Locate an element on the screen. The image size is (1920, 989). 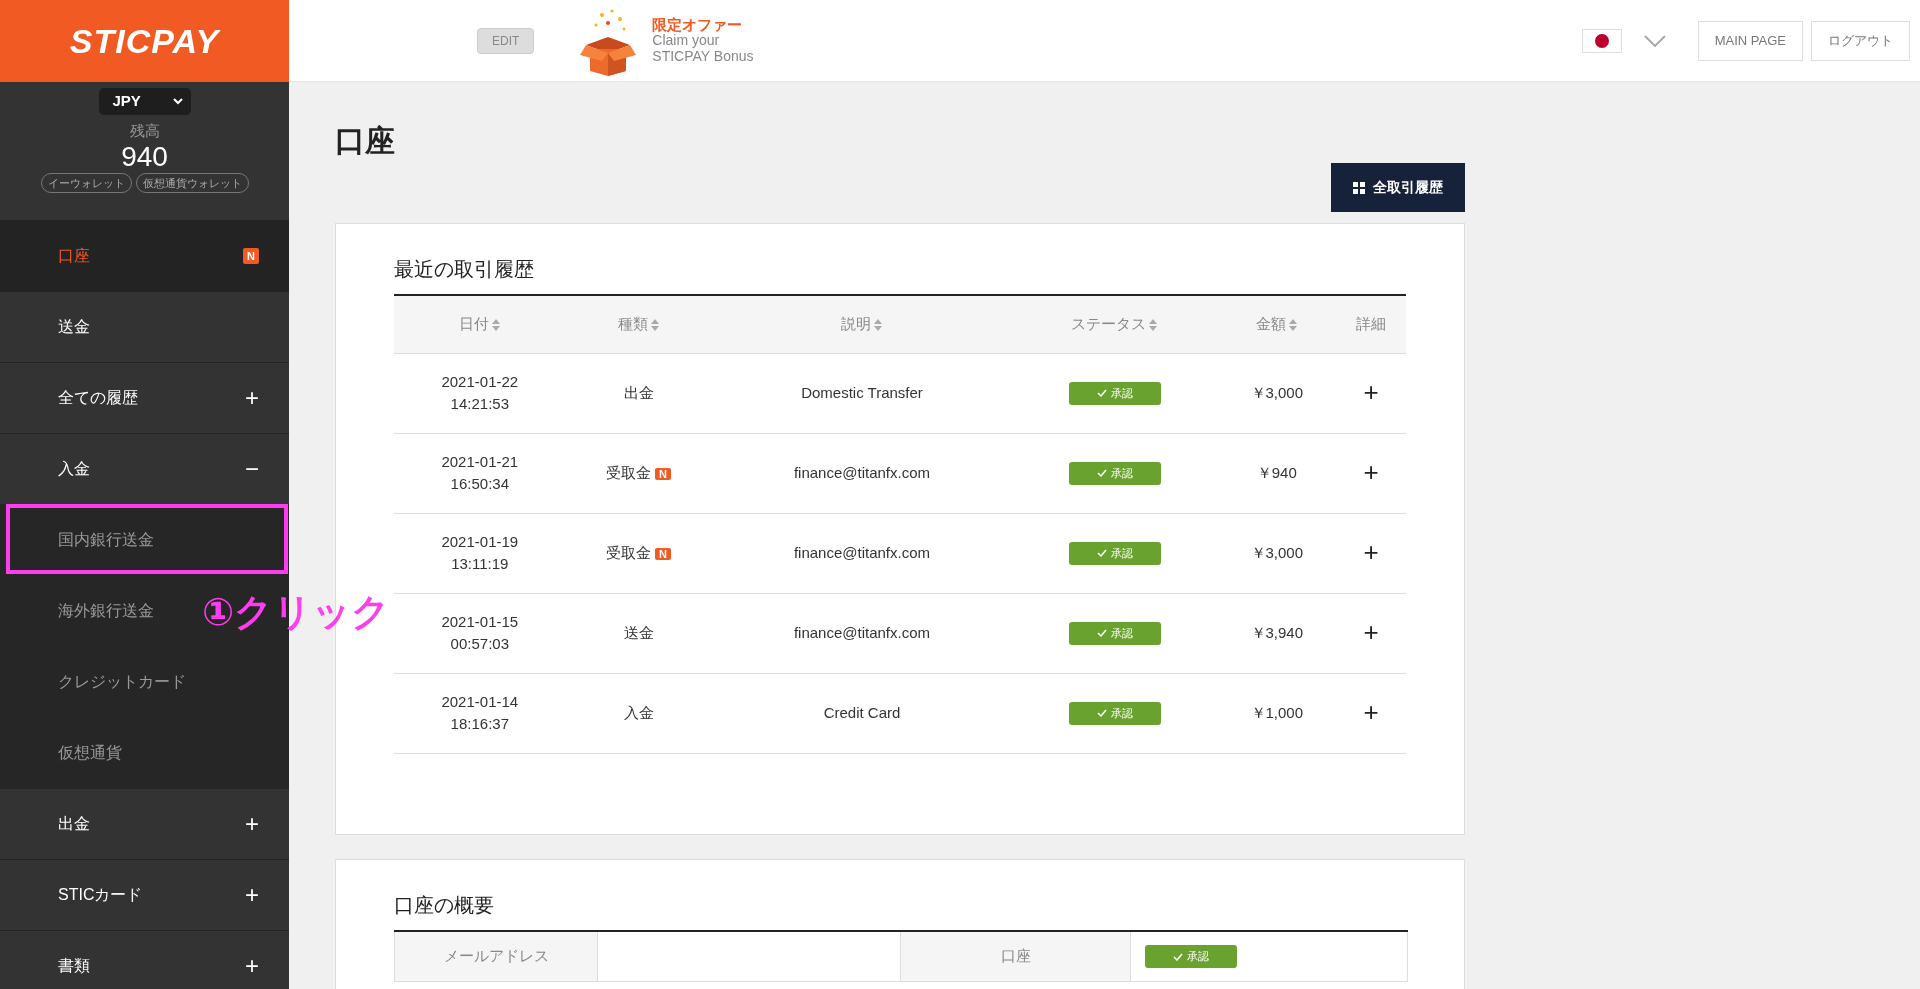
grid-icon is located at coordinates (1359, 187).